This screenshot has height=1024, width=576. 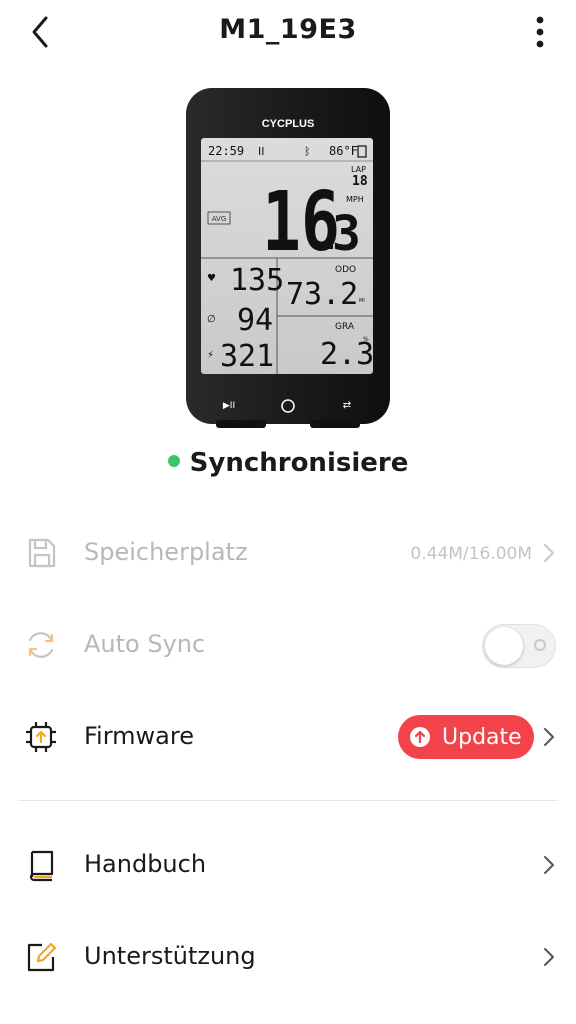 I want to click on speed-decimal: 3, so click(x=346, y=234).